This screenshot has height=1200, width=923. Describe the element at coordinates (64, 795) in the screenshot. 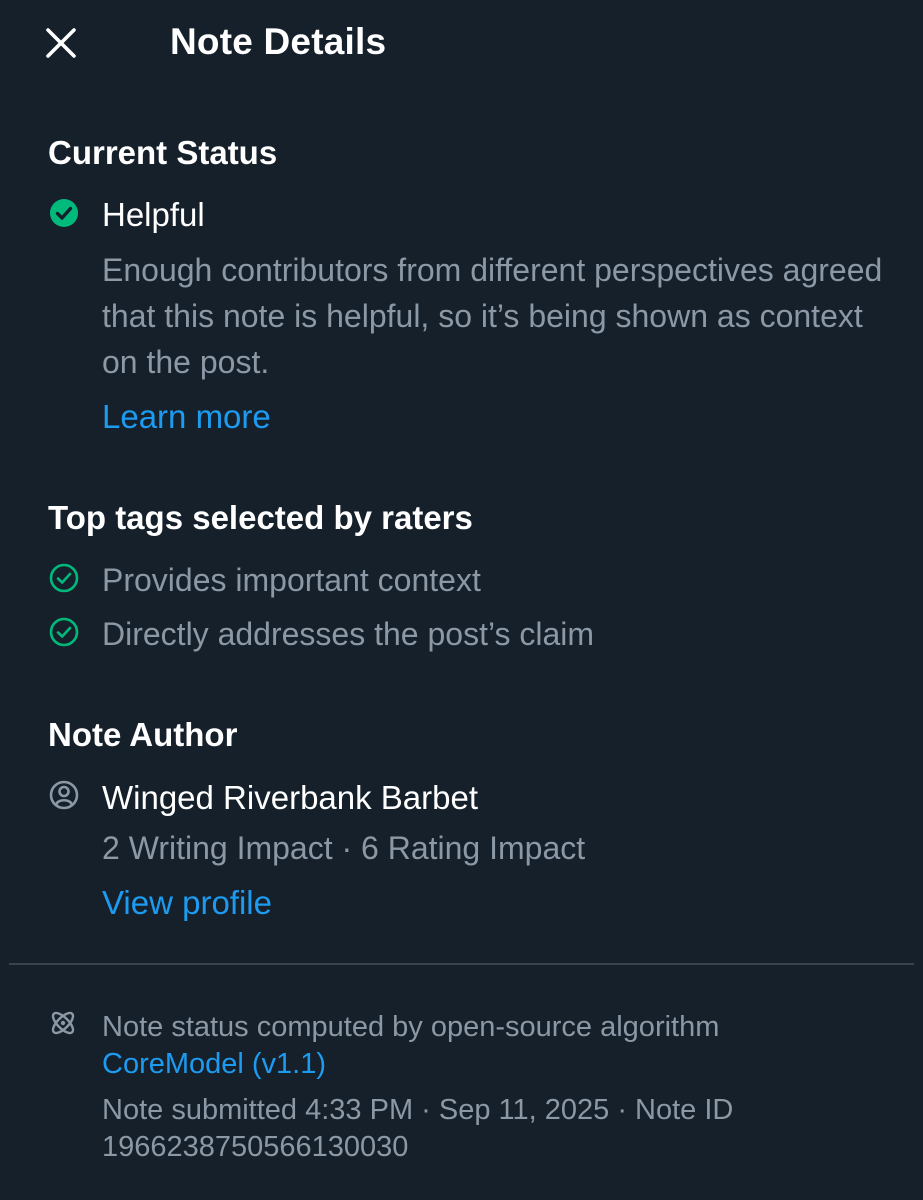

I see `user-circle-icon` at that location.